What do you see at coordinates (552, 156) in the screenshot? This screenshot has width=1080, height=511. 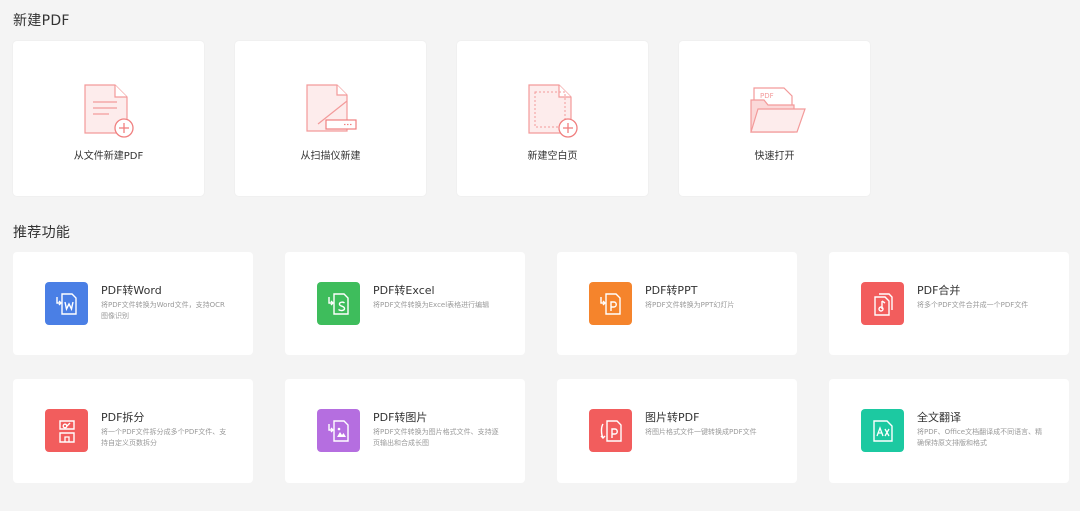 I see `new-blank-page-label: 新建空白页` at bounding box center [552, 156].